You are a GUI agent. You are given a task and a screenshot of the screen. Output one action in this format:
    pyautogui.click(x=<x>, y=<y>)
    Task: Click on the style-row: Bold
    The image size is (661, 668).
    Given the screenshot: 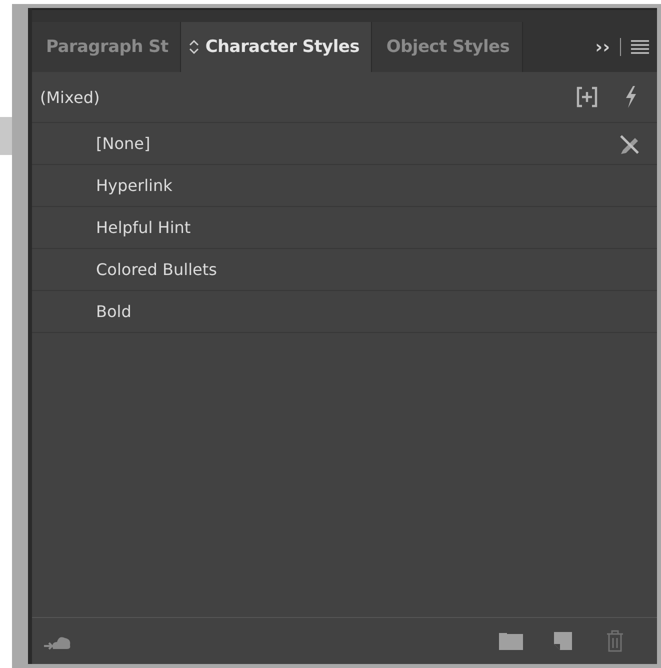 What is the action you would take?
    pyautogui.click(x=344, y=312)
    